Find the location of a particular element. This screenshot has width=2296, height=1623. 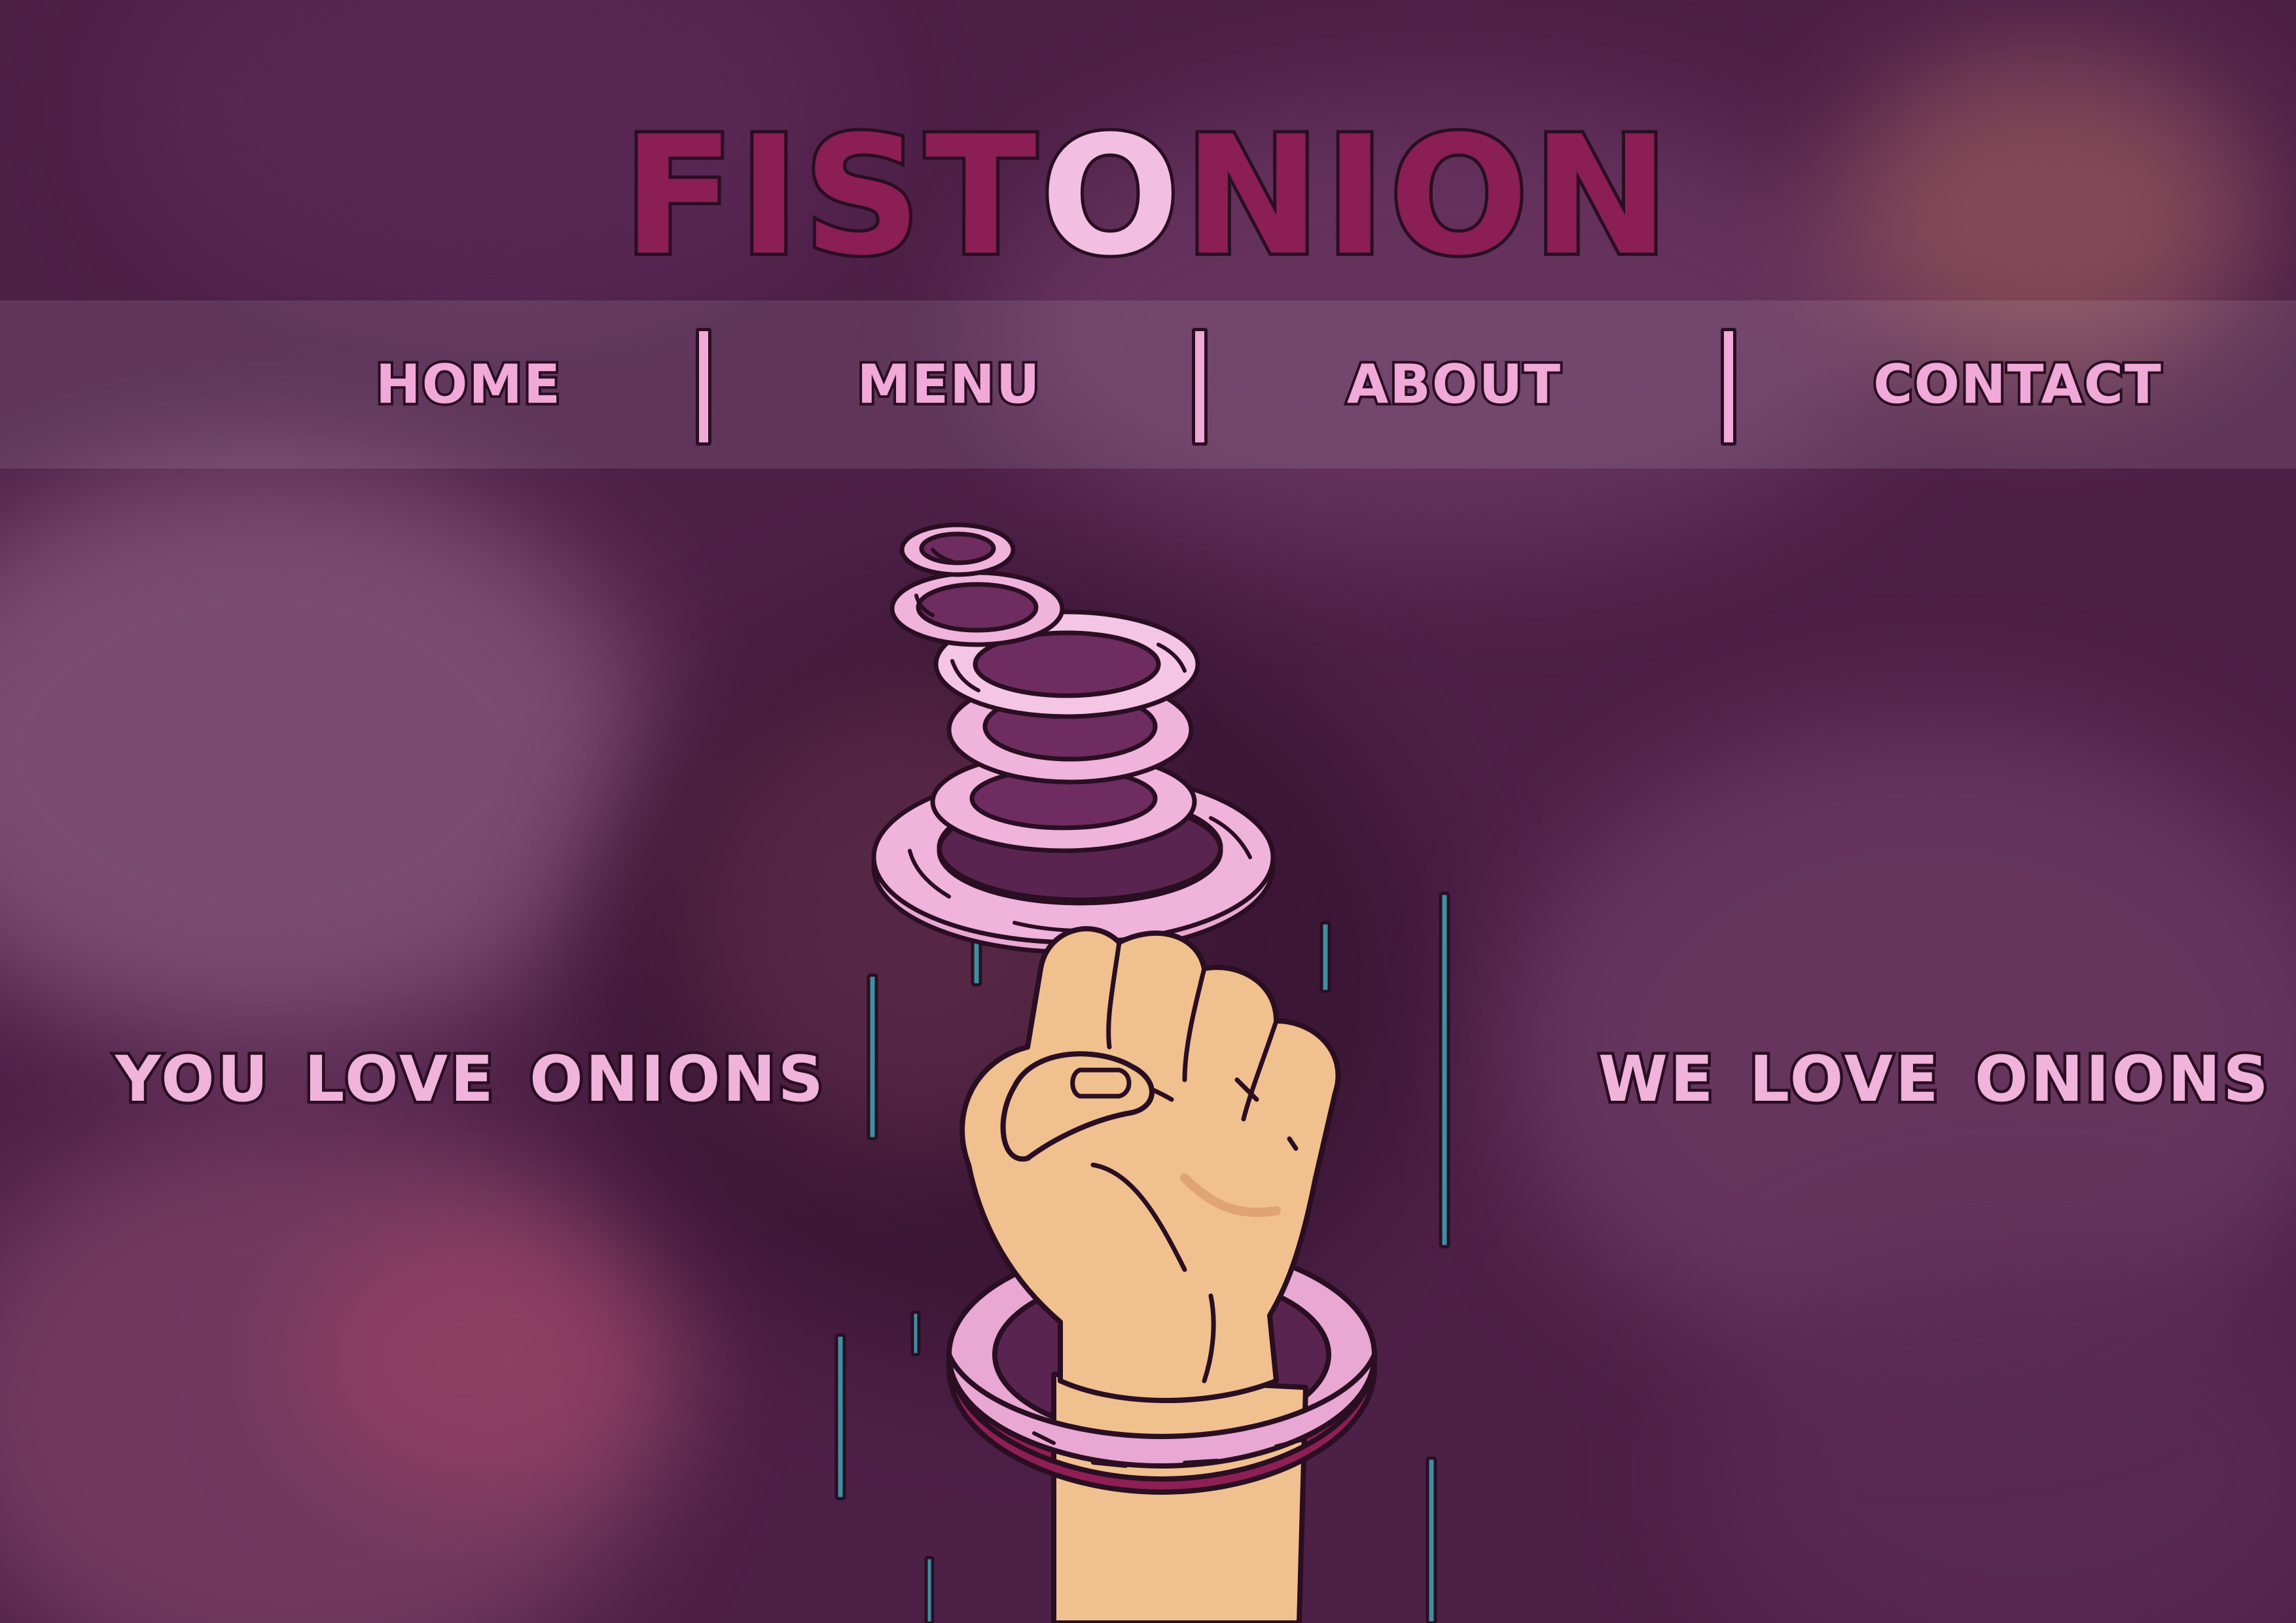

logo-onion-ring-letter: O is located at coordinates (1110, 196).